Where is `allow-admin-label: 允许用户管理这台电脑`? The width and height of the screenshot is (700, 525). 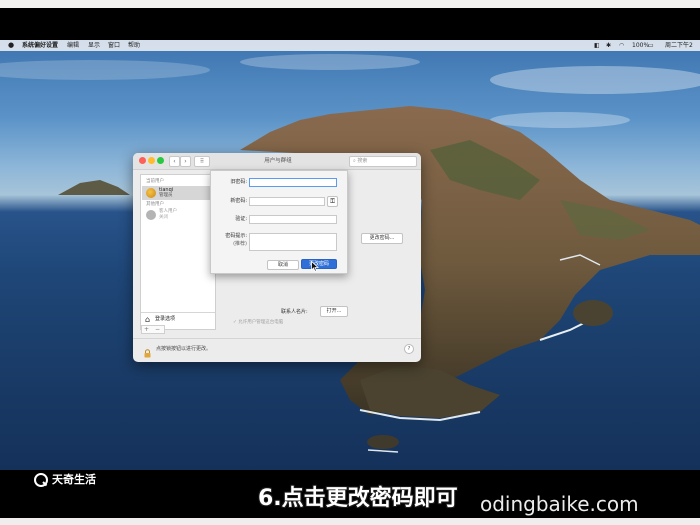 allow-admin-label: 允许用户管理这台电脑 is located at coordinates (261, 322).